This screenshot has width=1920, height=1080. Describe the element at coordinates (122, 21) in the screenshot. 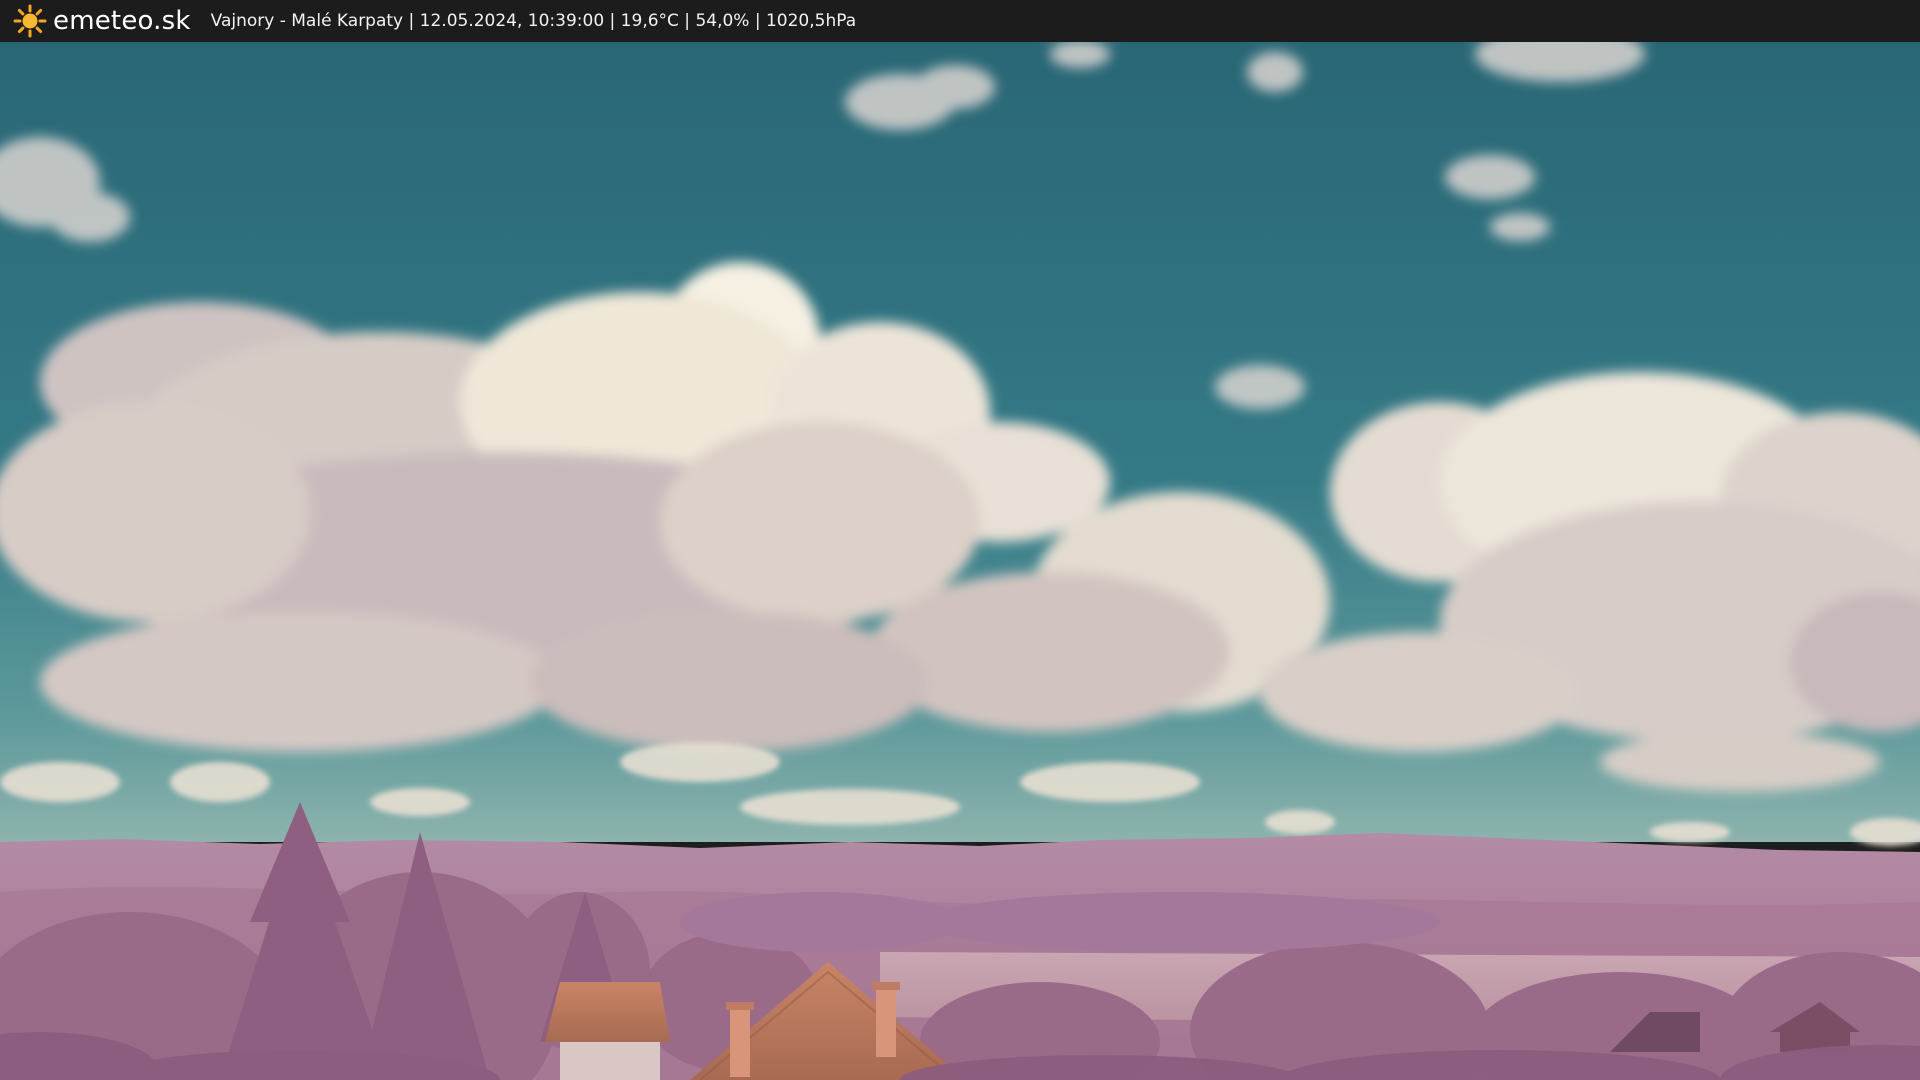

I see `brand-name: emeteo.sk` at that location.